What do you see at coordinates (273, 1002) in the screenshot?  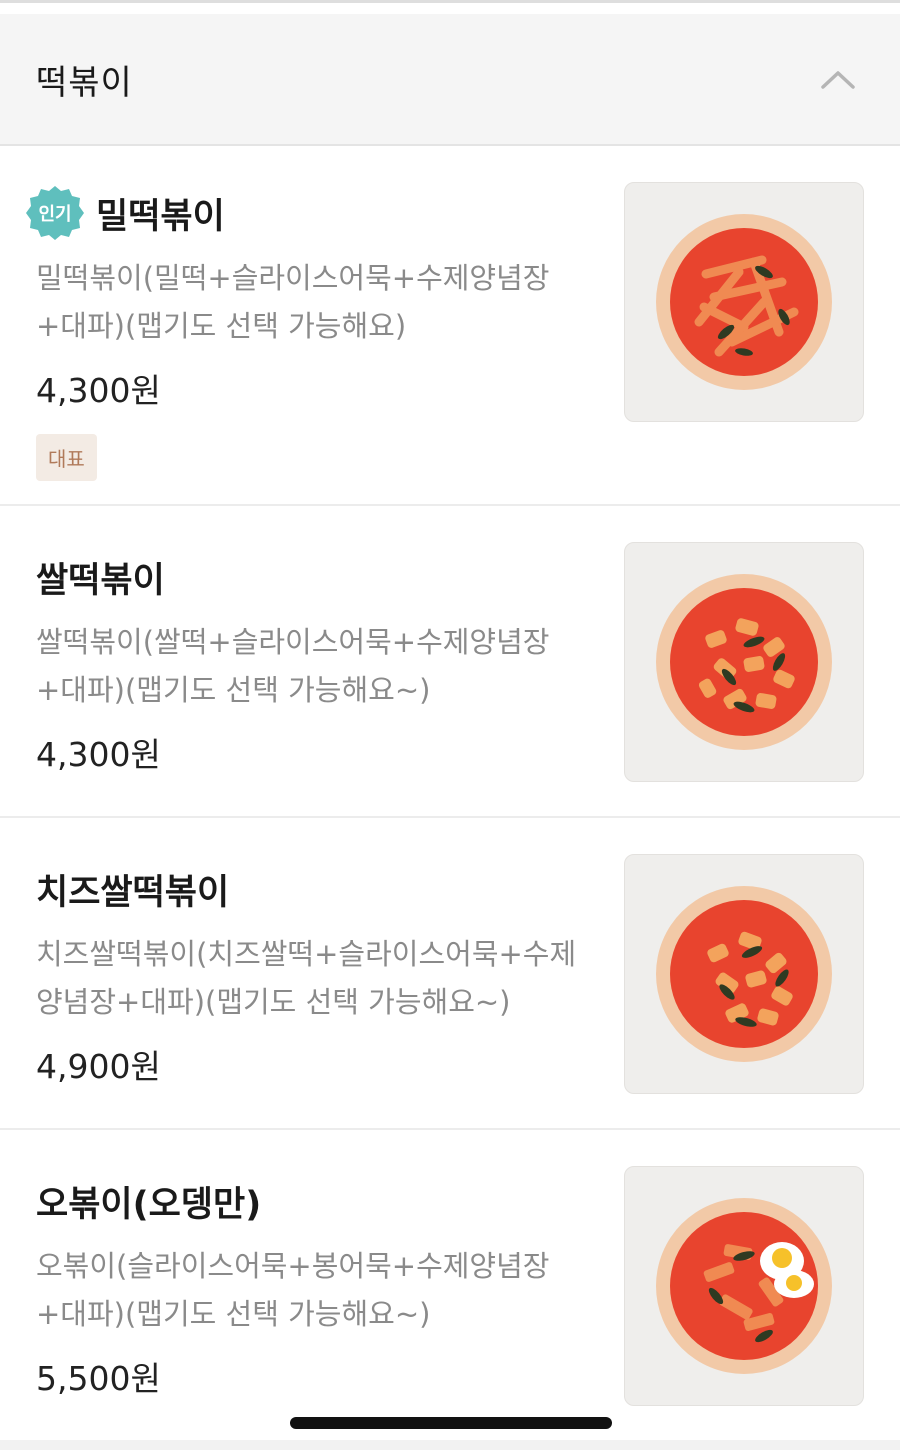 I see `menu-item-description-line: 양념장+대파)(맵기도 선택 가능해요~)` at bounding box center [273, 1002].